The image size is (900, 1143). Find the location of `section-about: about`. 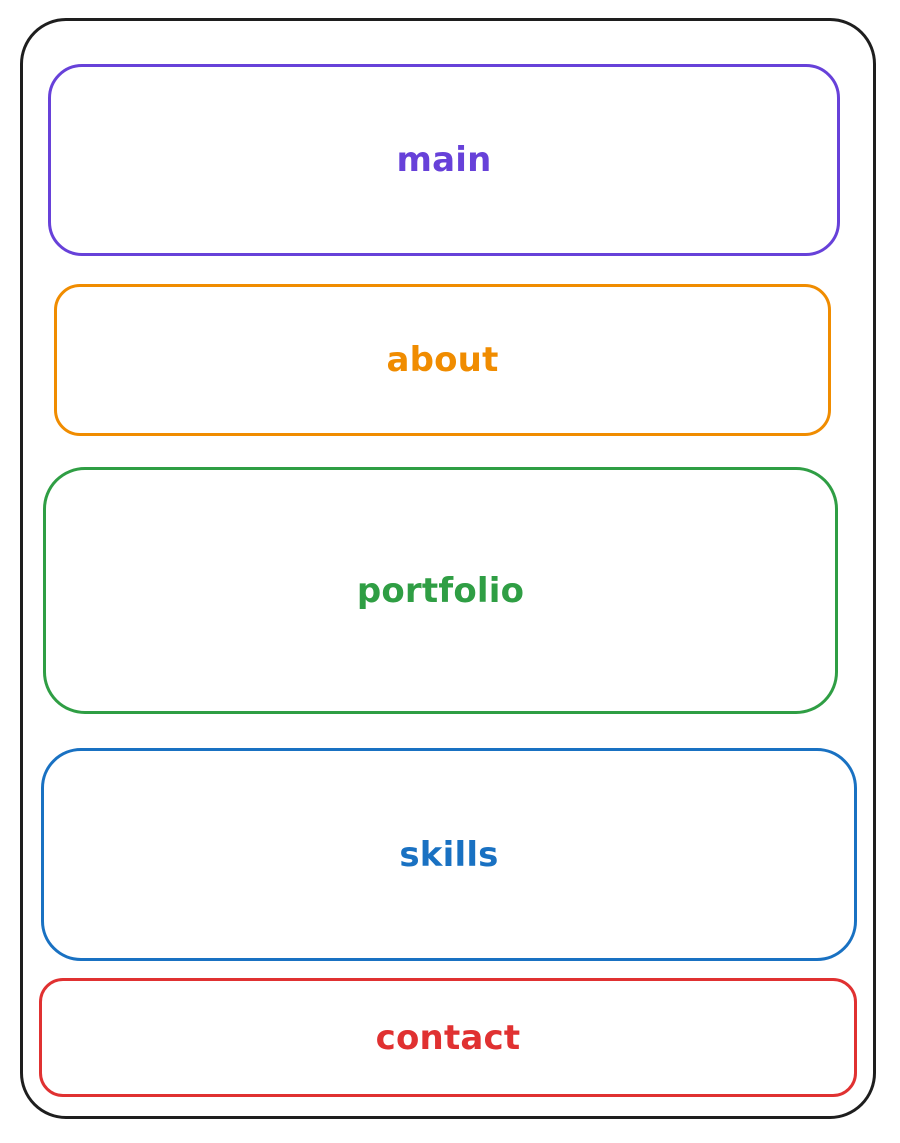

section-about: about is located at coordinates (442, 360).